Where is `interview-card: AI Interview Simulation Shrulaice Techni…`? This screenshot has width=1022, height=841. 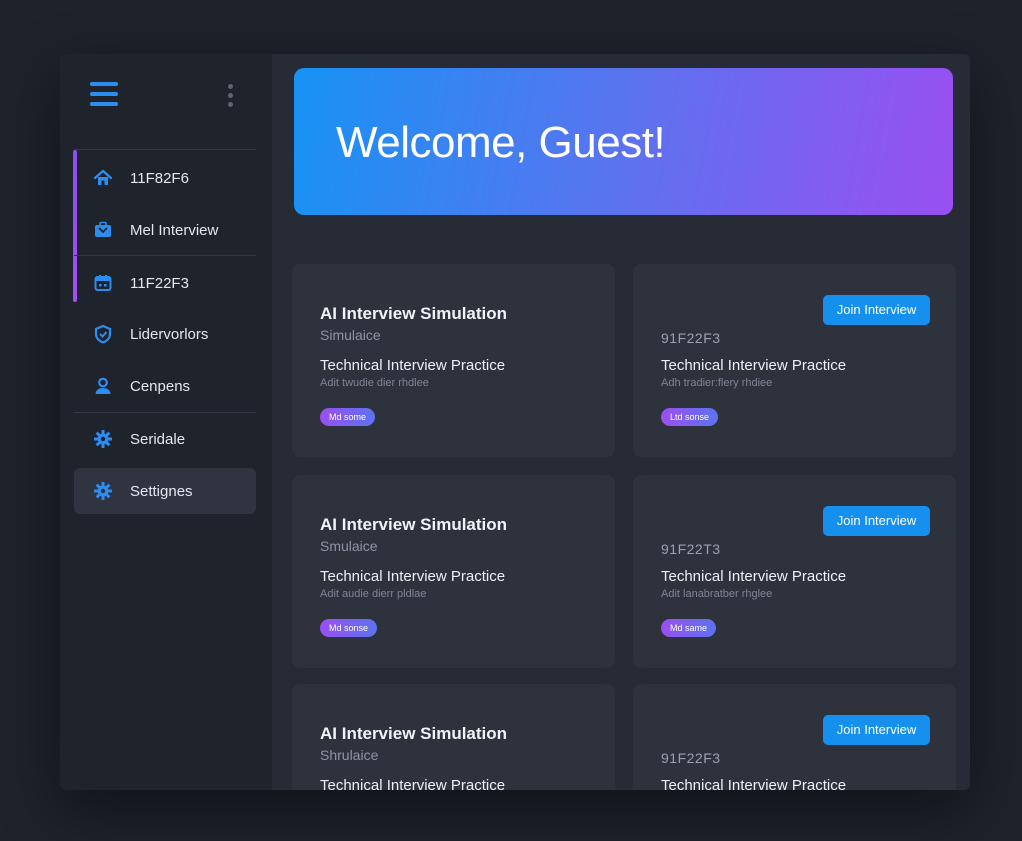
interview-card: AI Interview Simulation Shrulaice Techni… is located at coordinates (453, 737).